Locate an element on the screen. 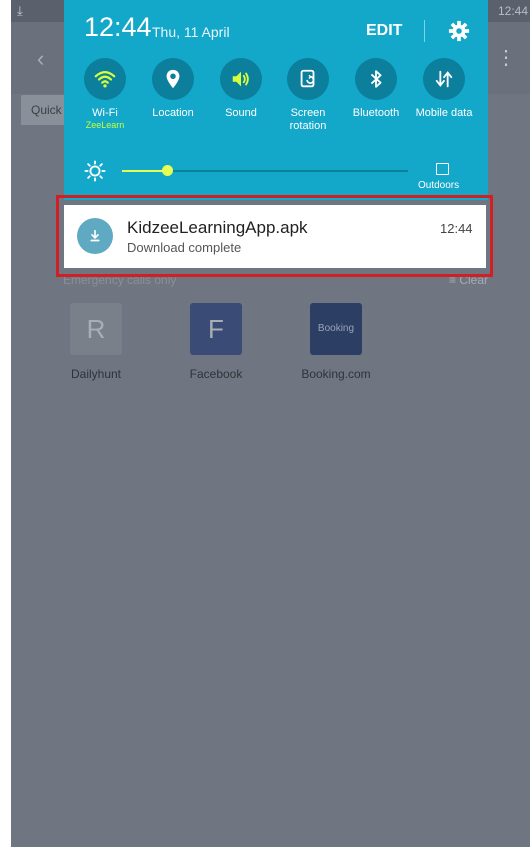  app-label: Dailyhunt is located at coordinates (96, 374).